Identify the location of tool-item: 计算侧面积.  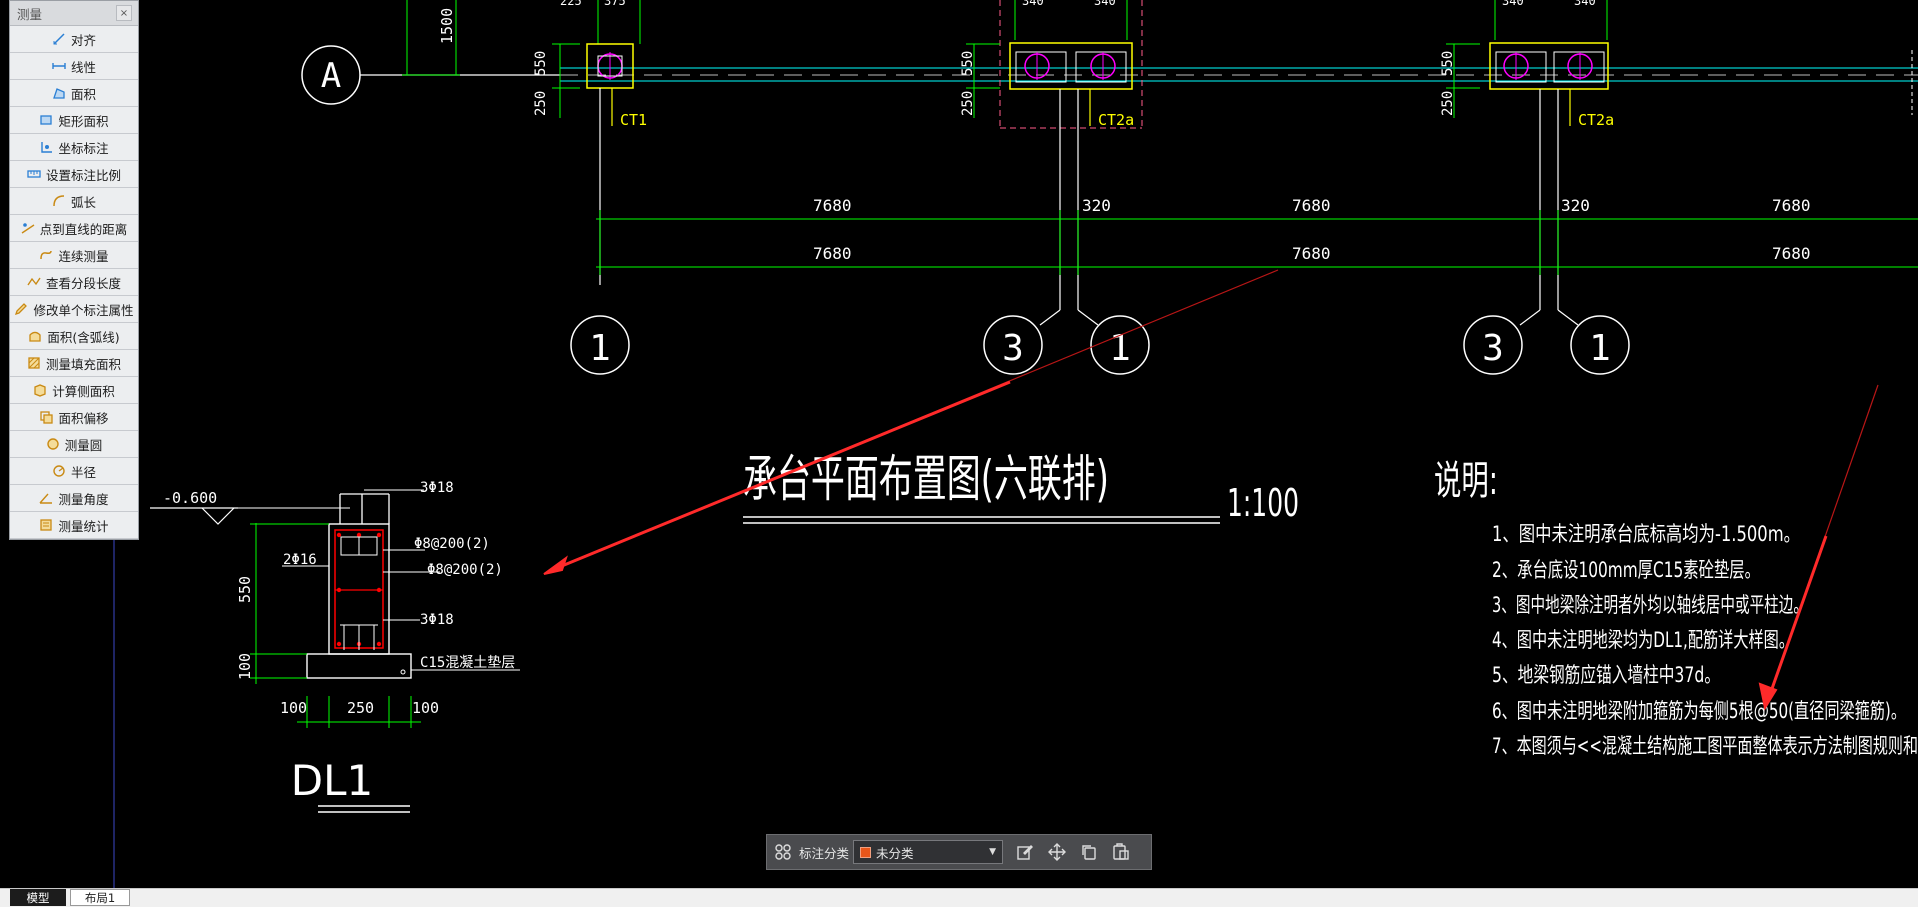
(74, 390).